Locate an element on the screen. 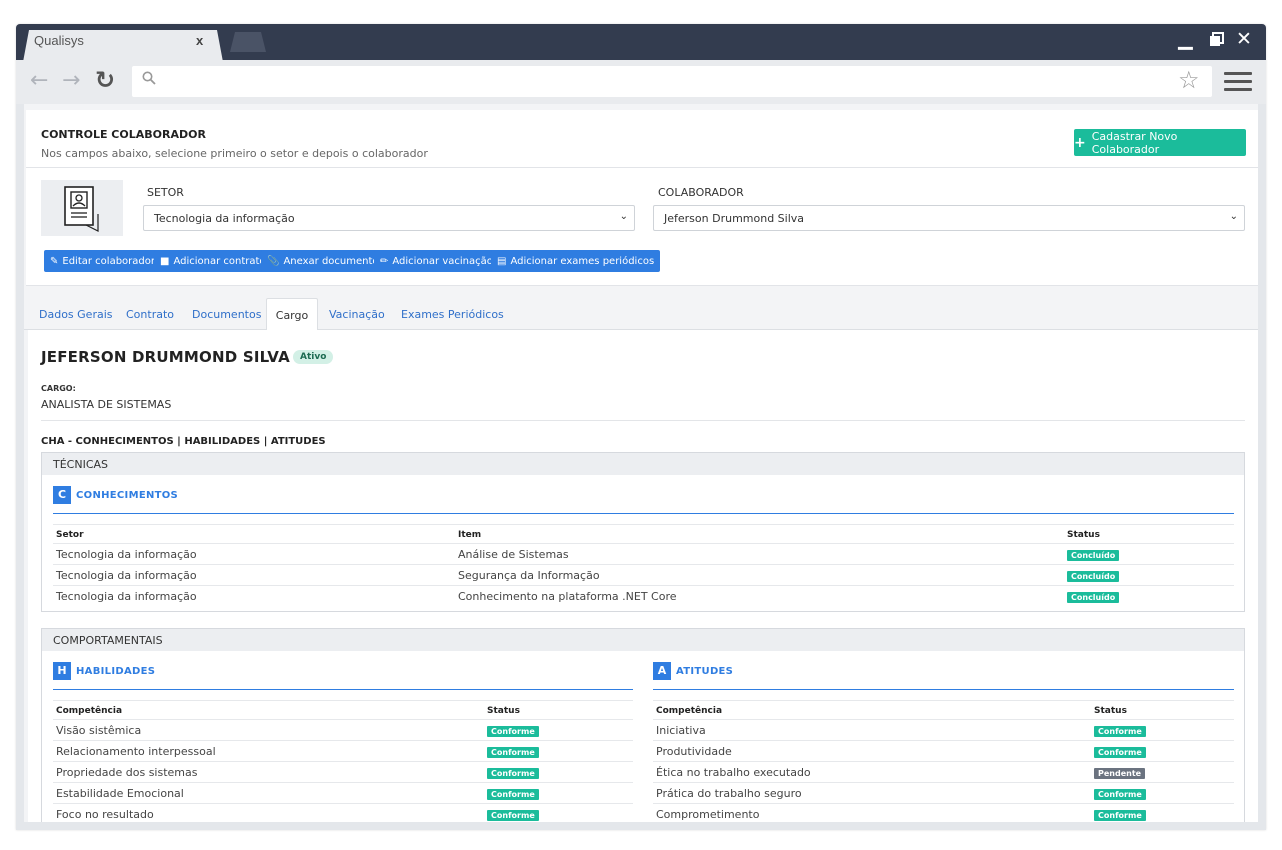  tab-vacinacao: Vacinação is located at coordinates (357, 314).